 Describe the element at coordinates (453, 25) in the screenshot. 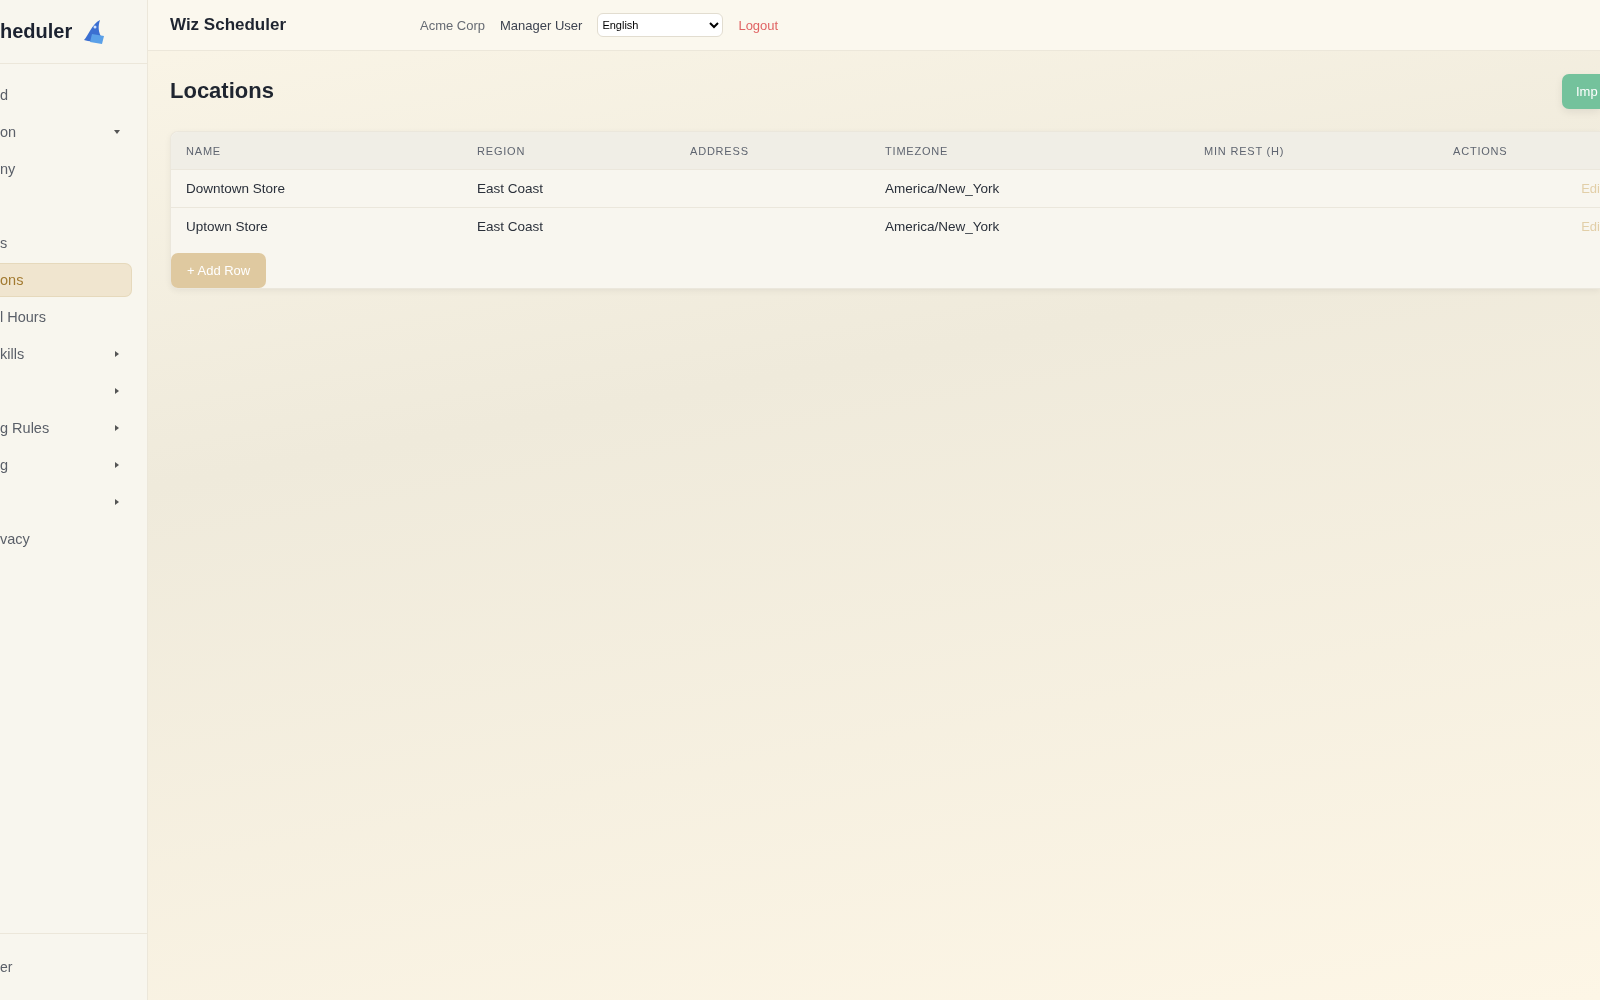

I see `company-name: Acme Corp` at that location.